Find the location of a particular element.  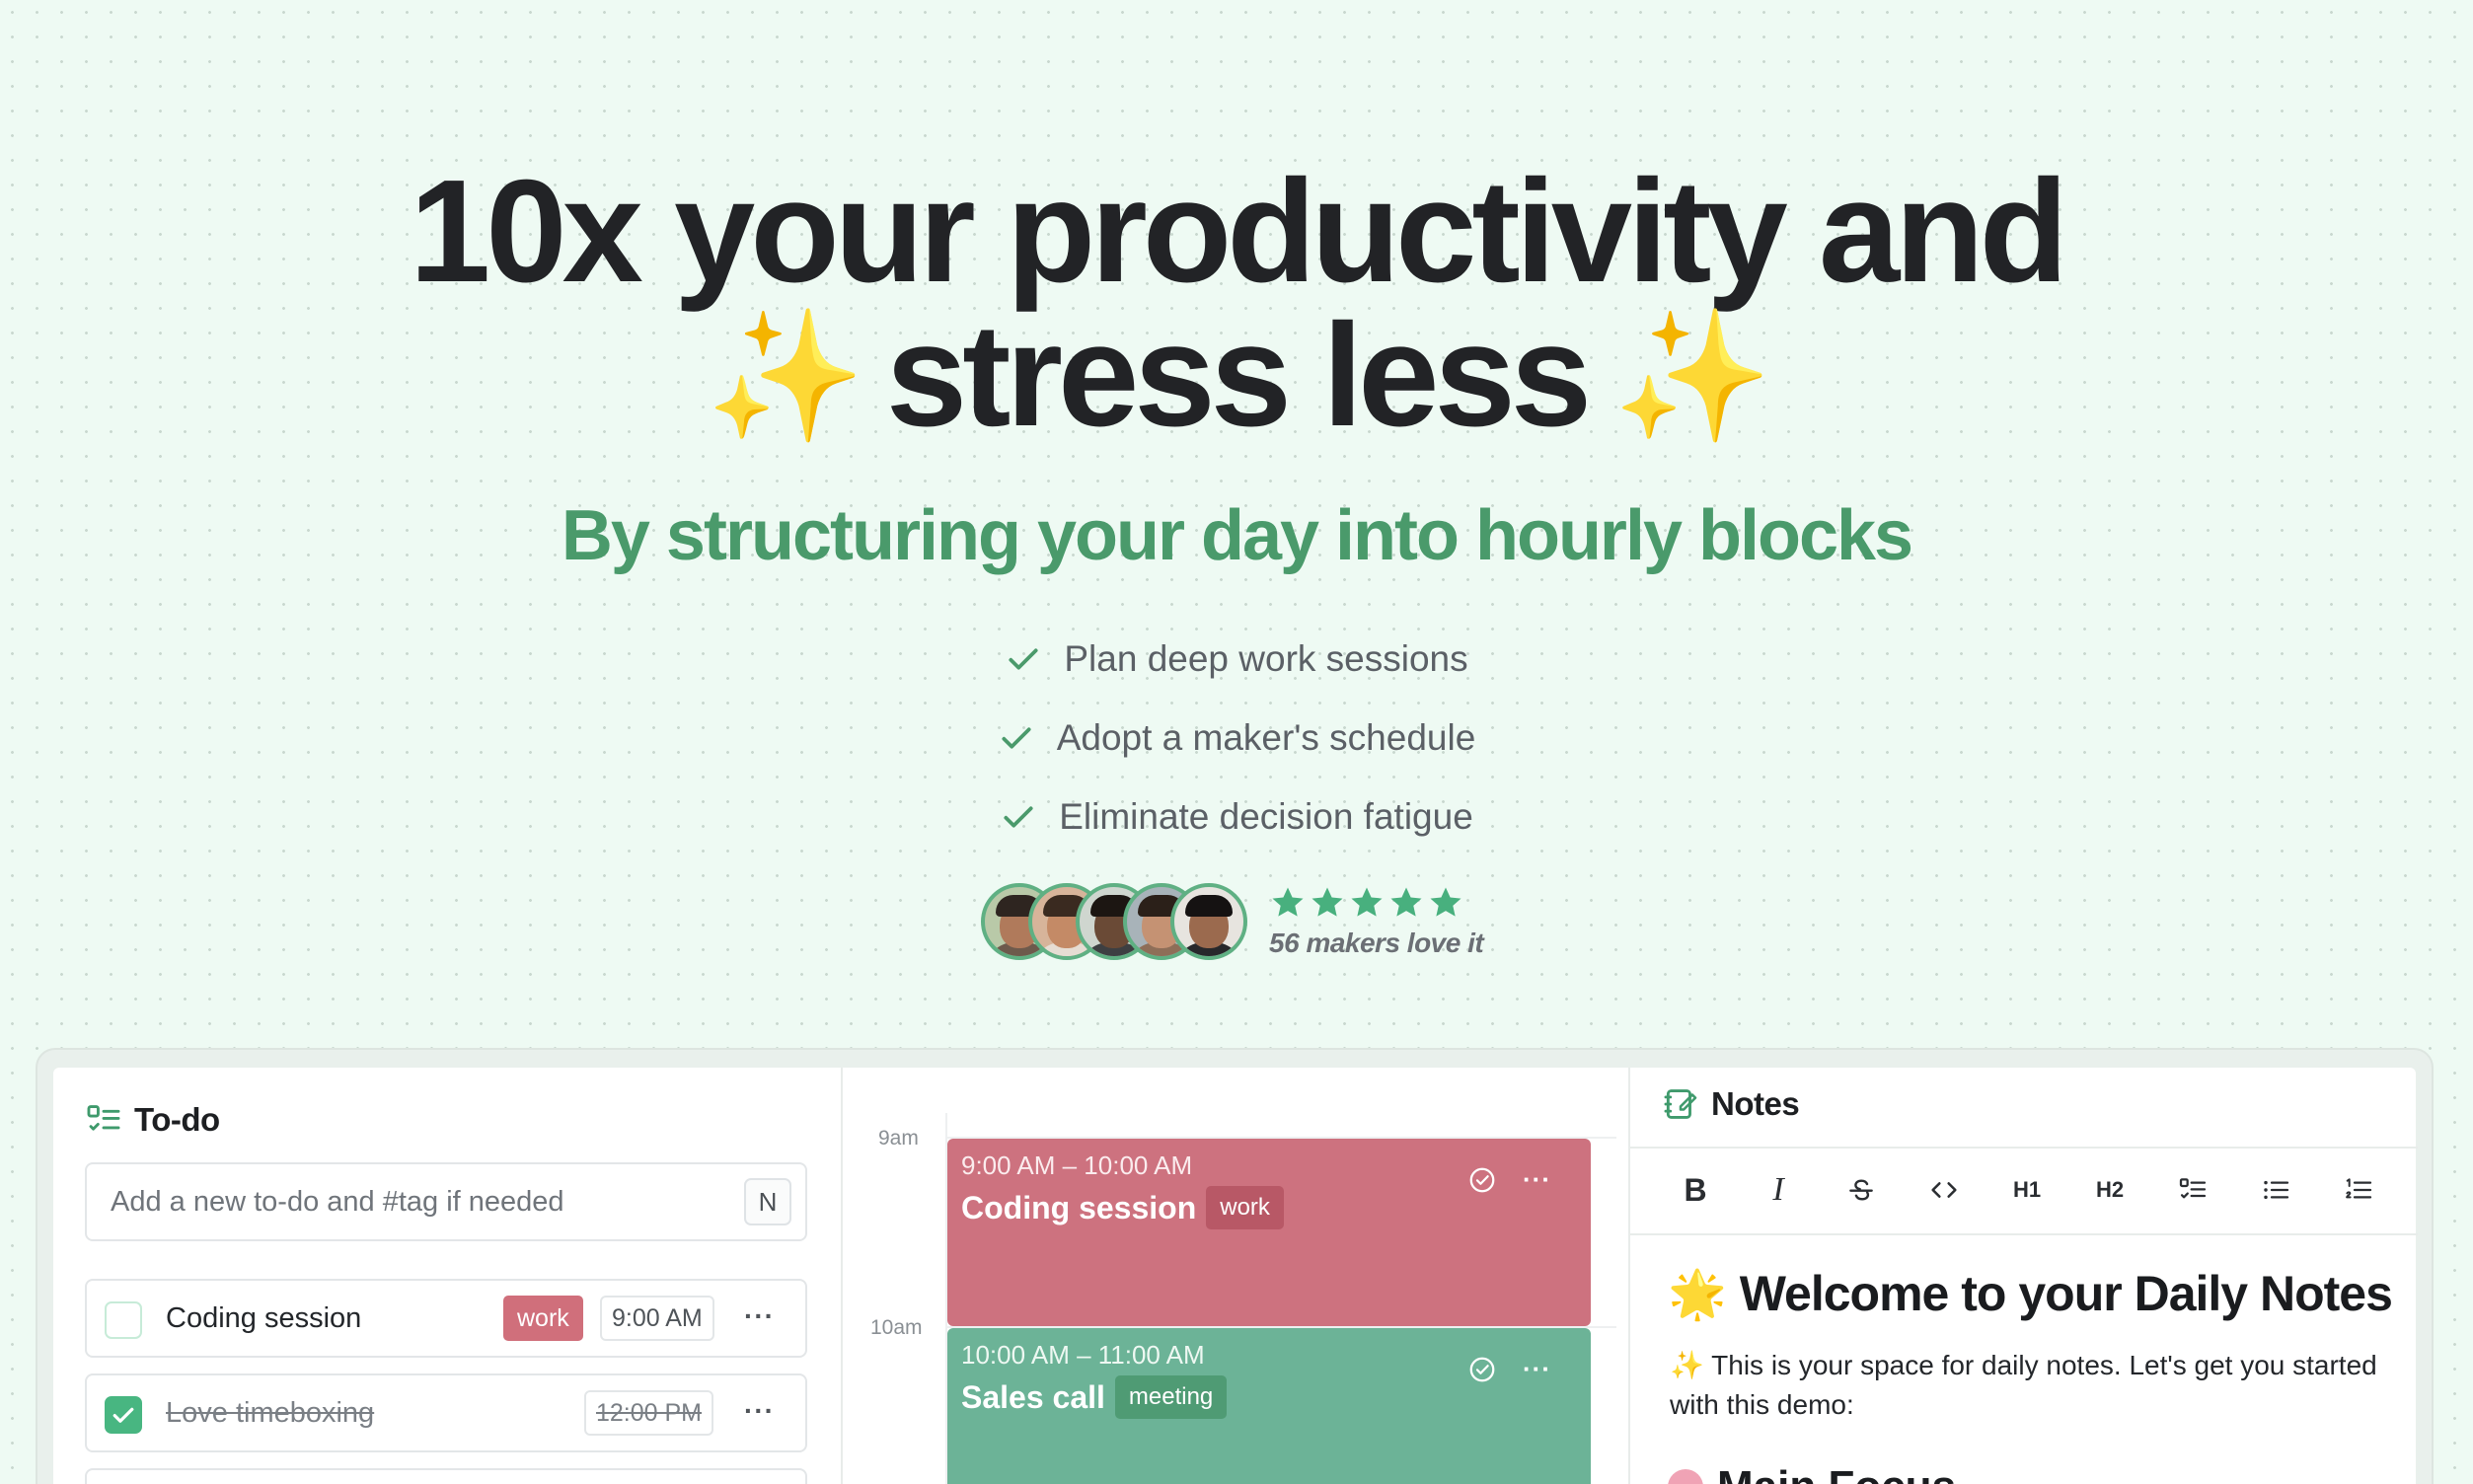

headline-line-1: 10x your productivity and is located at coordinates (1238, 231).